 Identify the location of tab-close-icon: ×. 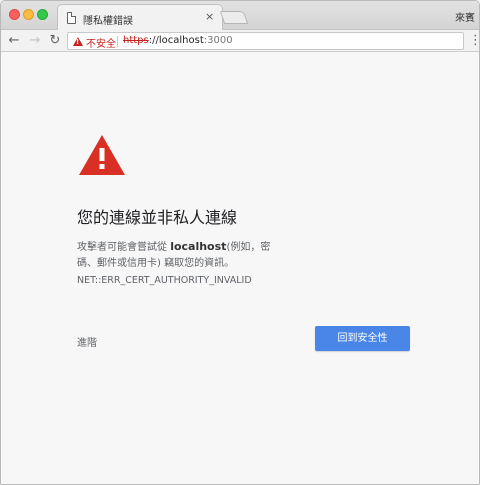
(209, 16).